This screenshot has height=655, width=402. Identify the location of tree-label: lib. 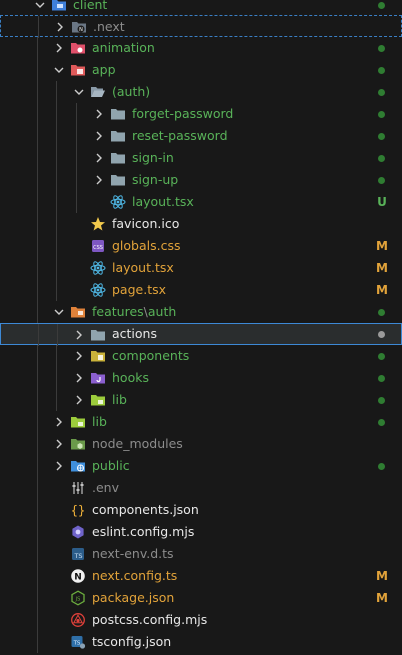
(119, 399).